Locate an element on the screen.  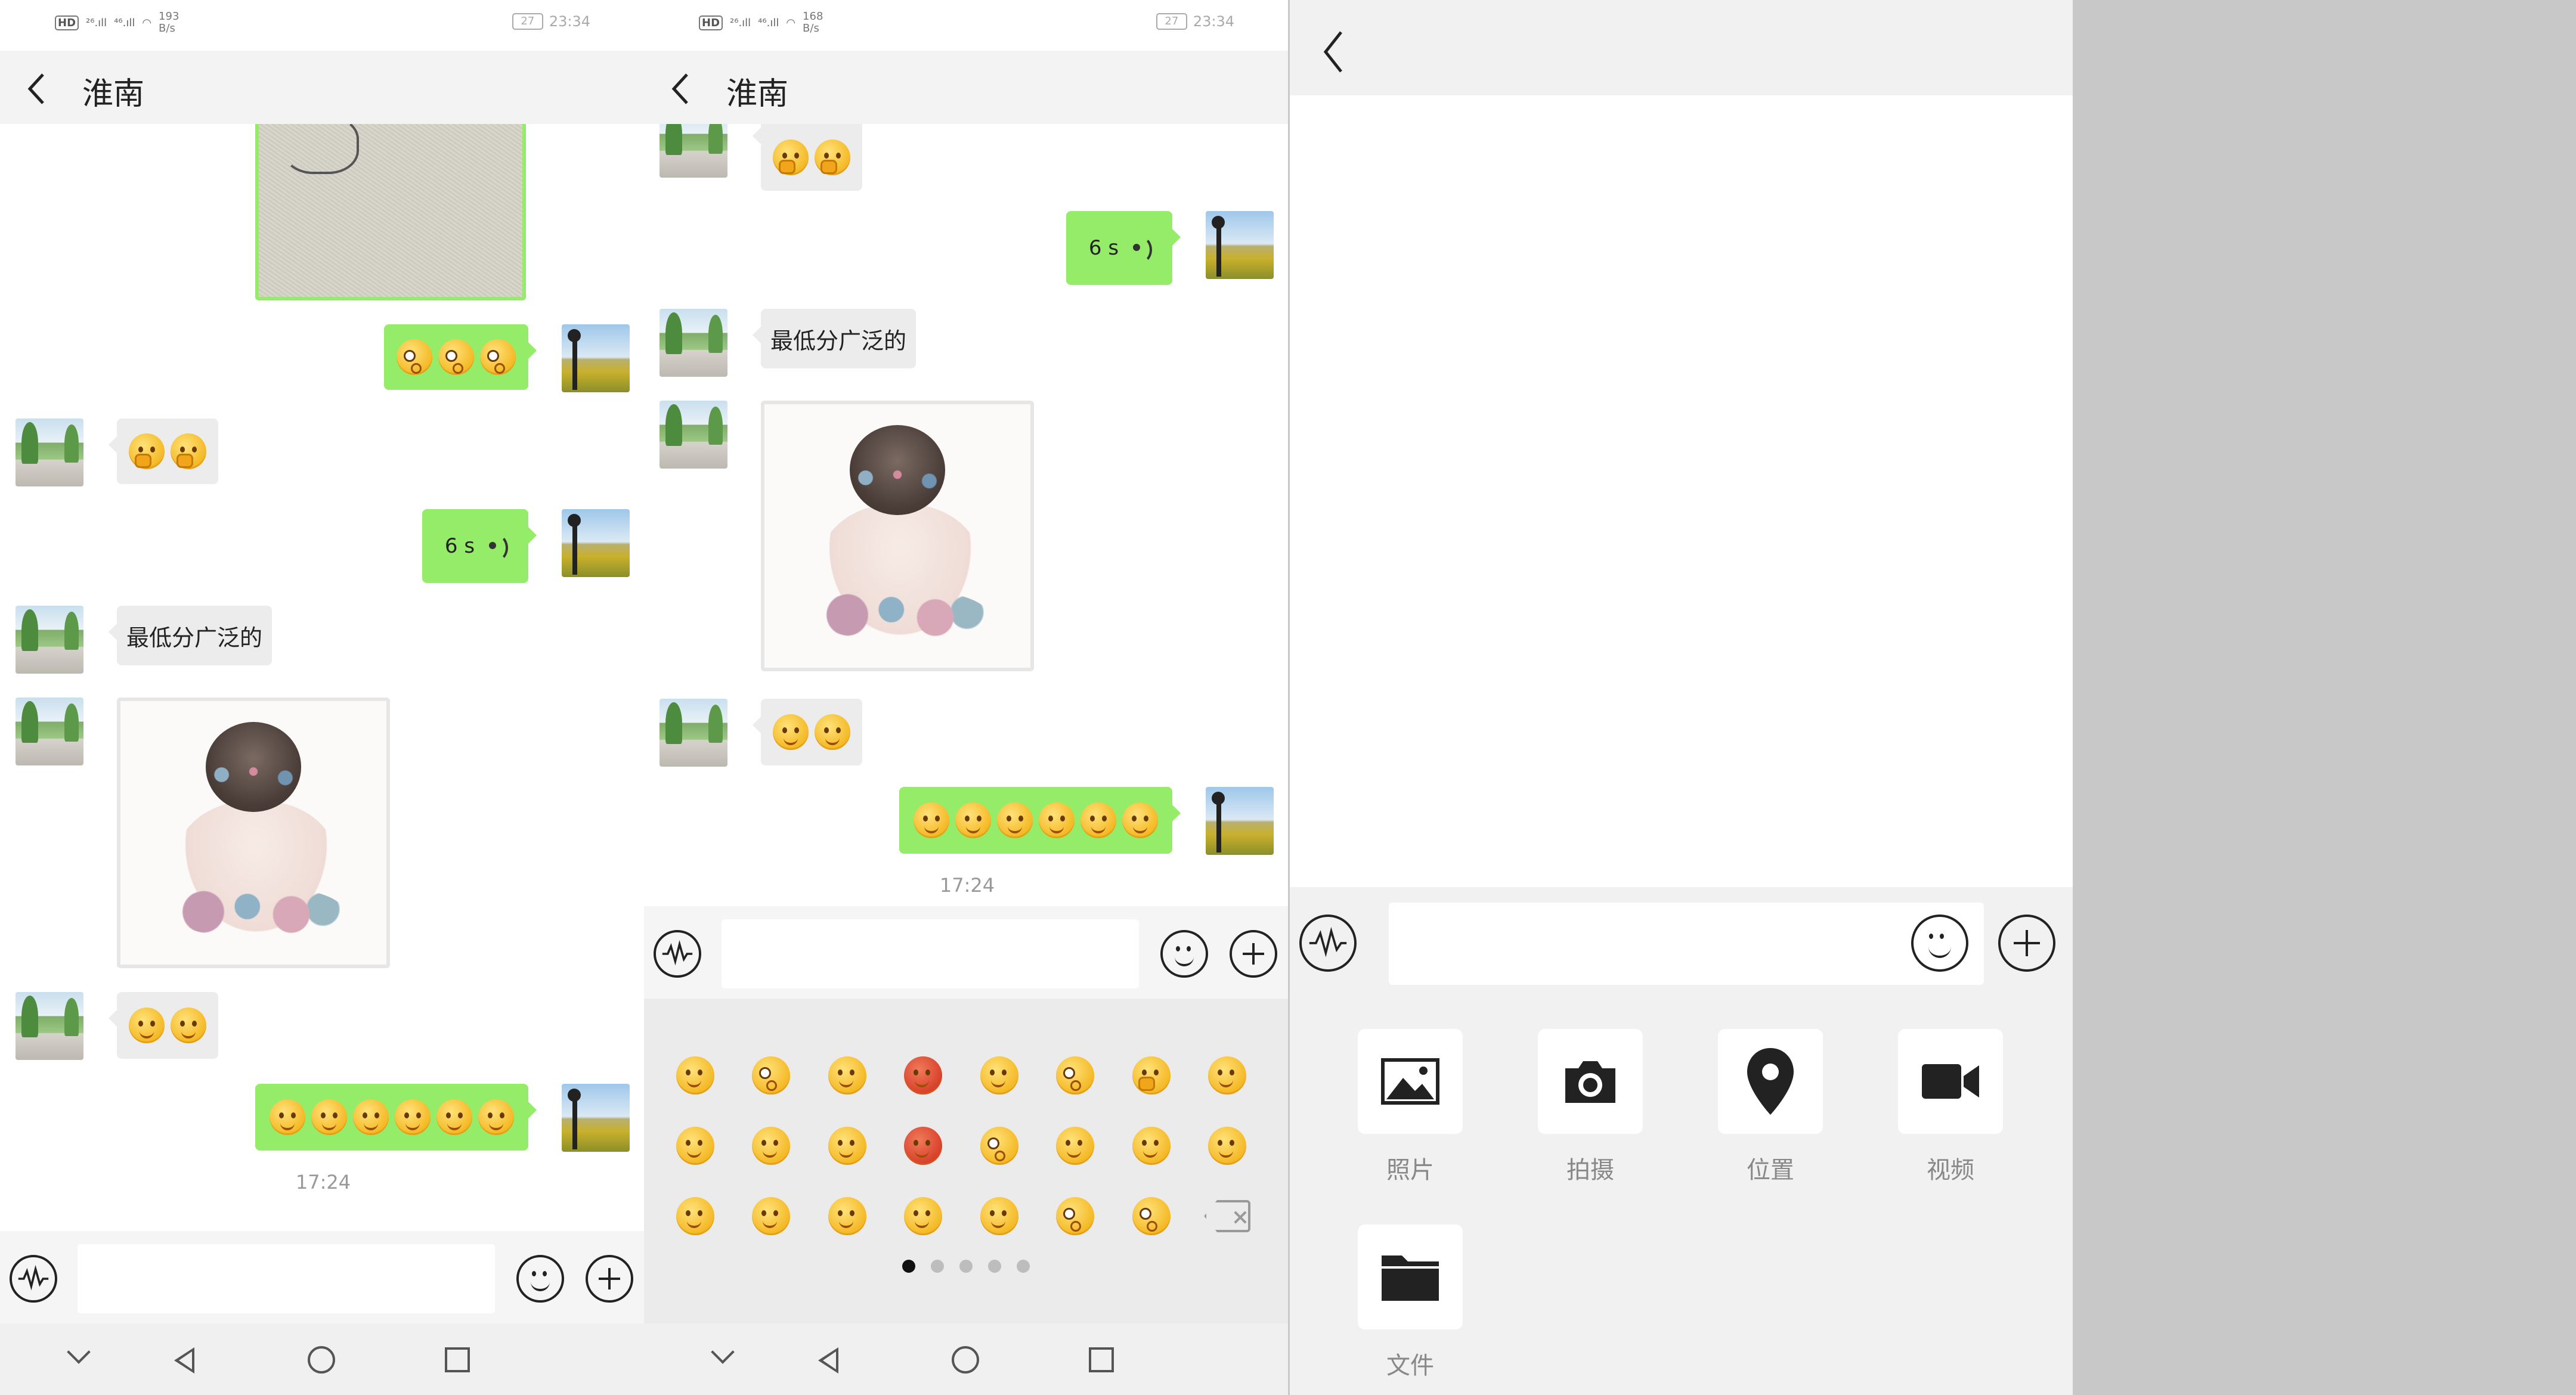
tool-location: 位置 is located at coordinates (1771, 1107).